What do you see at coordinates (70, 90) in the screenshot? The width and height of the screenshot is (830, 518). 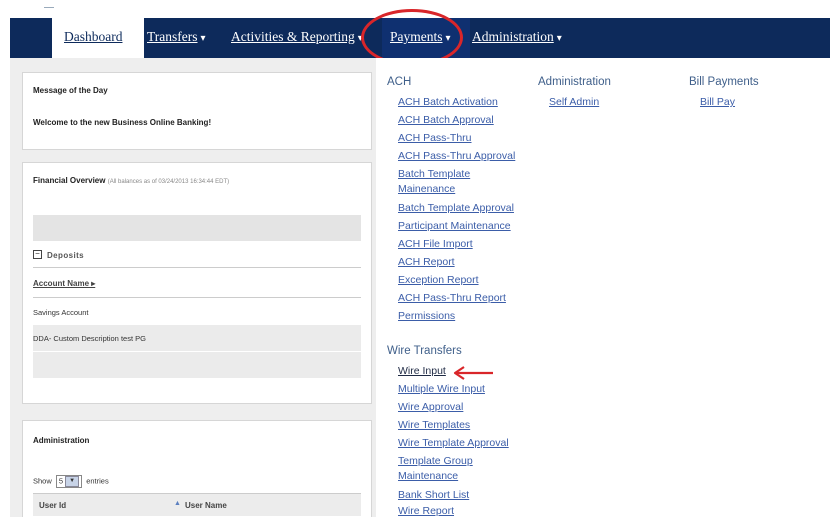 I see `motd-title: Message of the Day` at bounding box center [70, 90].